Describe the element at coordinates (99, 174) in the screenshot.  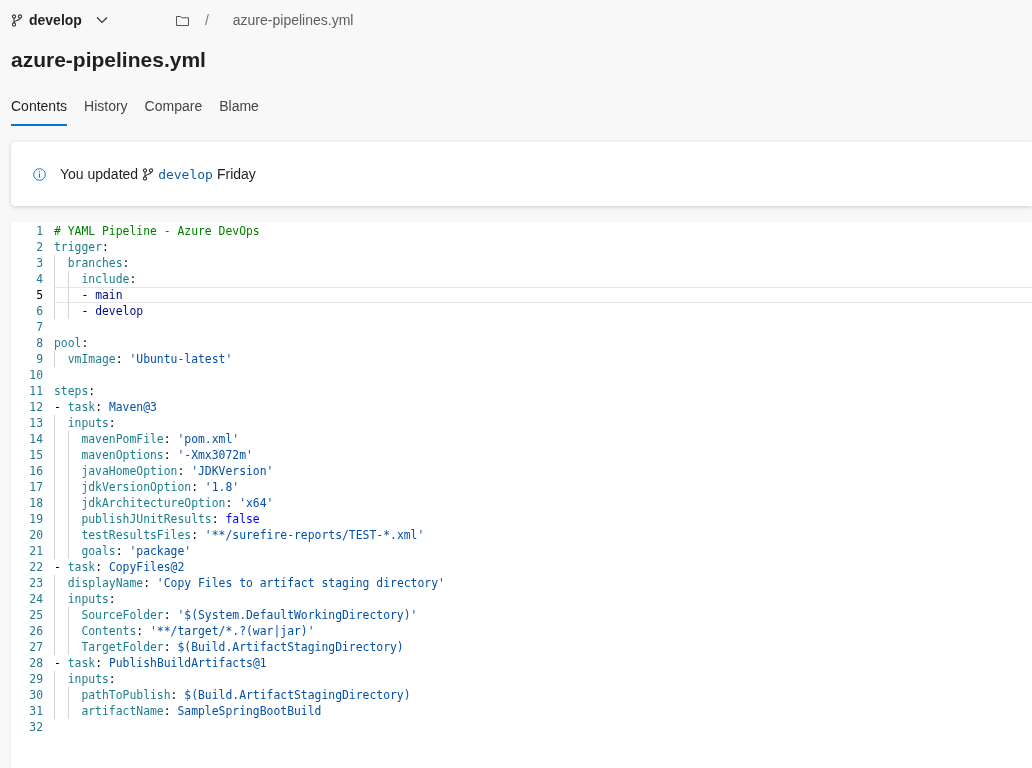
I see `notice-text: You updated` at that location.